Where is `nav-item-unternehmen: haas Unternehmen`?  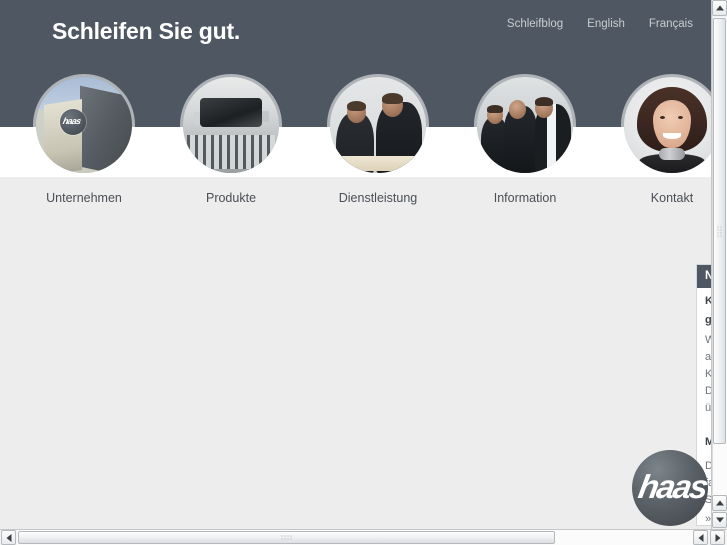 nav-item-unternehmen: haas Unternehmen is located at coordinates (84, 141).